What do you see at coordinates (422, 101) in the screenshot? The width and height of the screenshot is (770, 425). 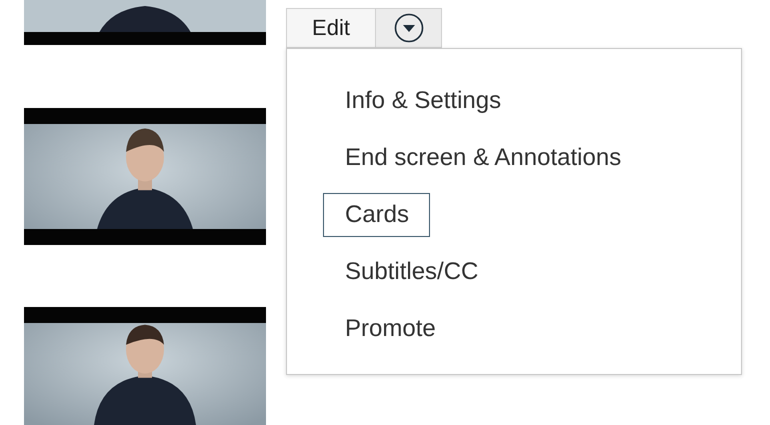 I see `menu-item: Info & Settings` at bounding box center [422, 101].